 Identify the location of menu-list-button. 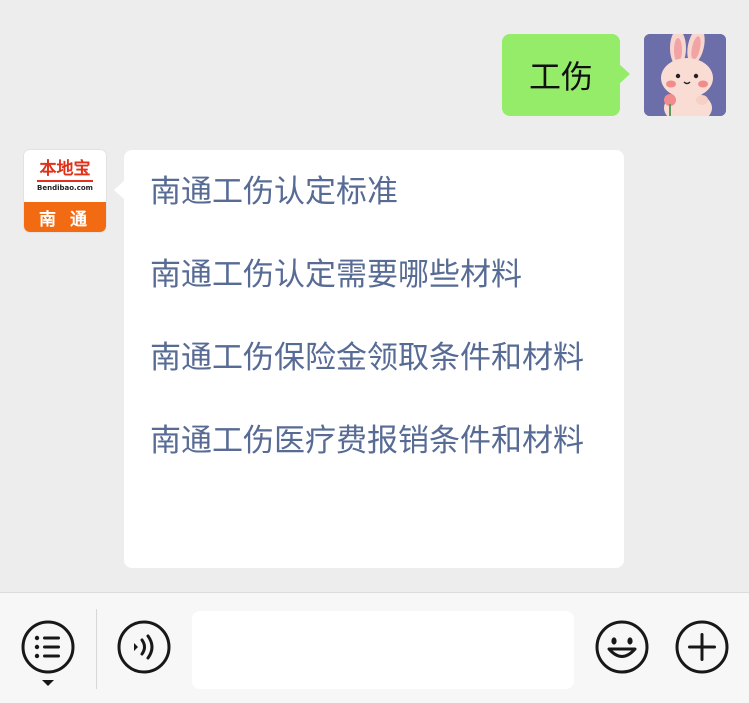
(48, 654).